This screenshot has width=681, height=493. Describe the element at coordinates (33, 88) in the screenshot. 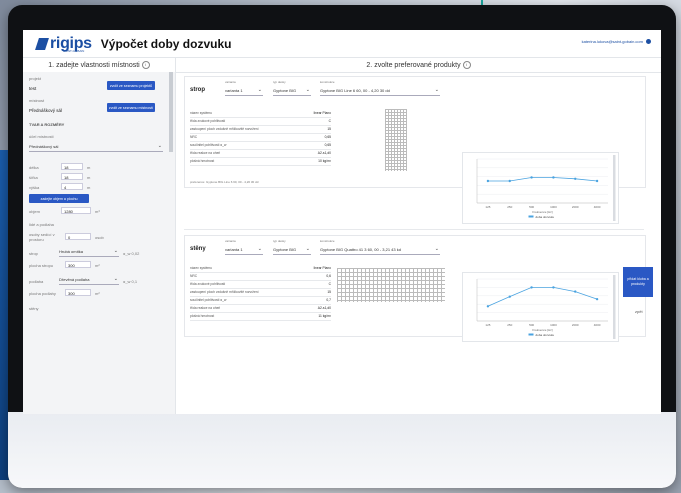

I see `project-value: test` at that location.